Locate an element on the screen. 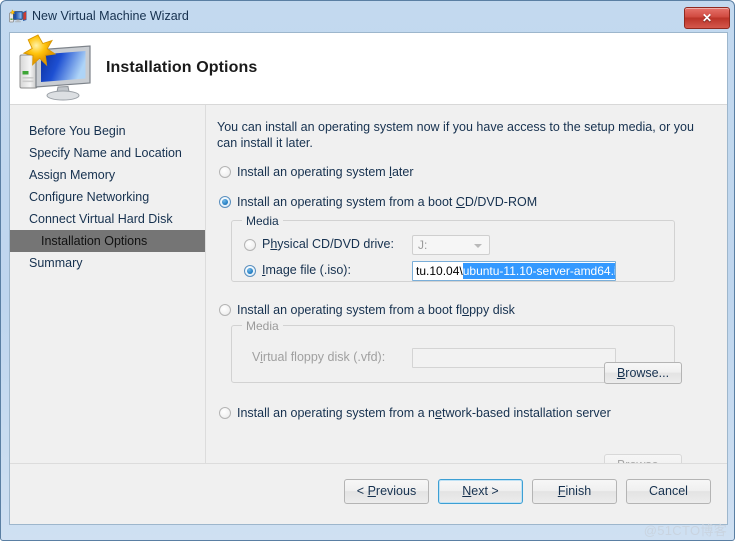 Image resolution: width=735 pixels, height=541 pixels. radio-label-install-from-network-post: twork-based installation server is located at coordinates (526, 413).